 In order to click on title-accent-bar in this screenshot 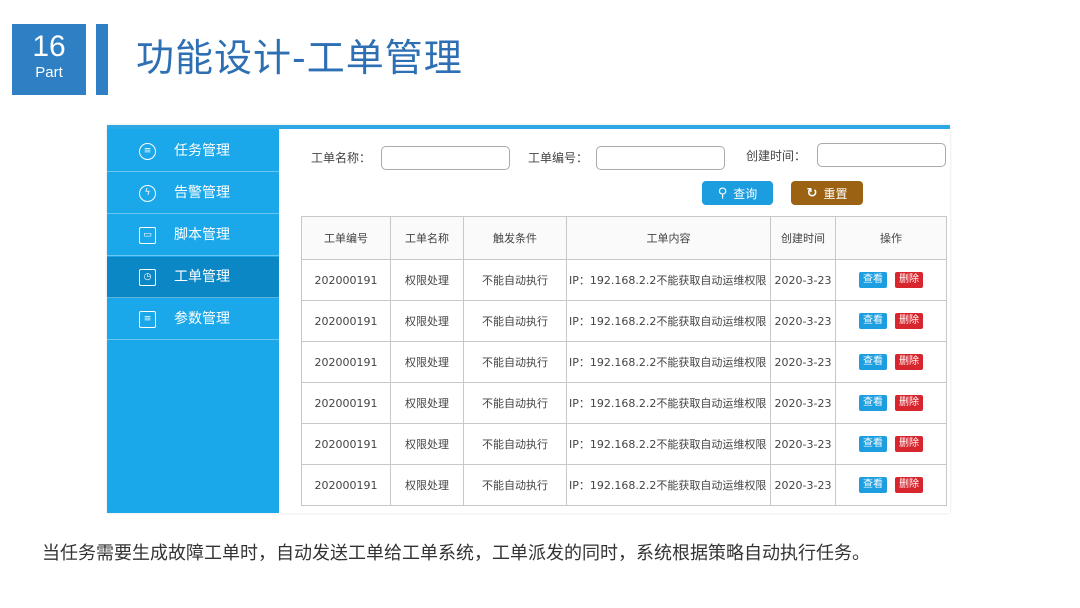, I will do `click(102, 59)`.